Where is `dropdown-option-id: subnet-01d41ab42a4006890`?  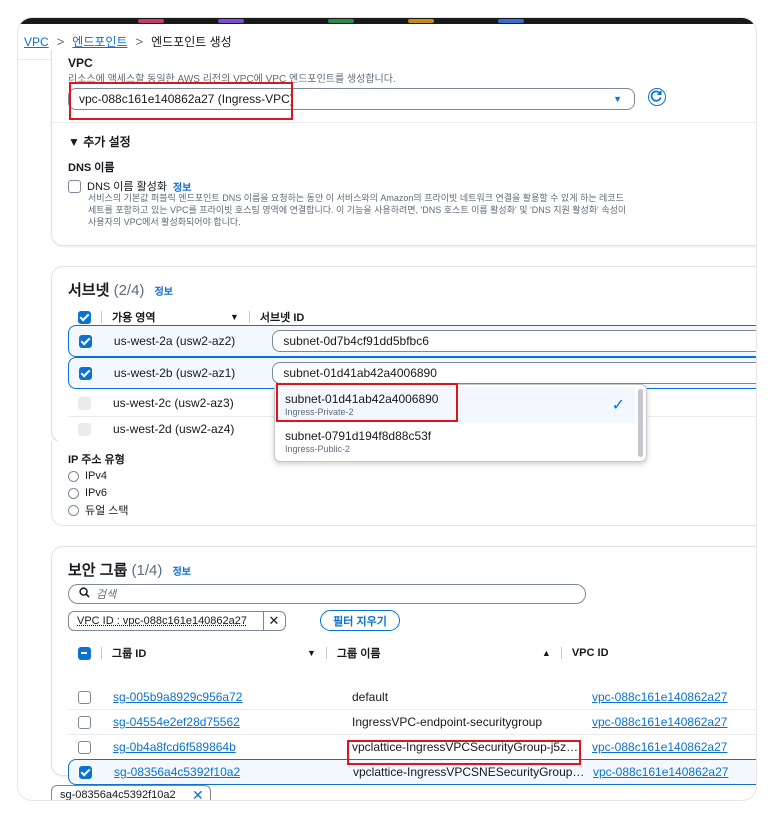
dropdown-option-id: subnet-01d41ab42a4006890 is located at coordinates (362, 399).